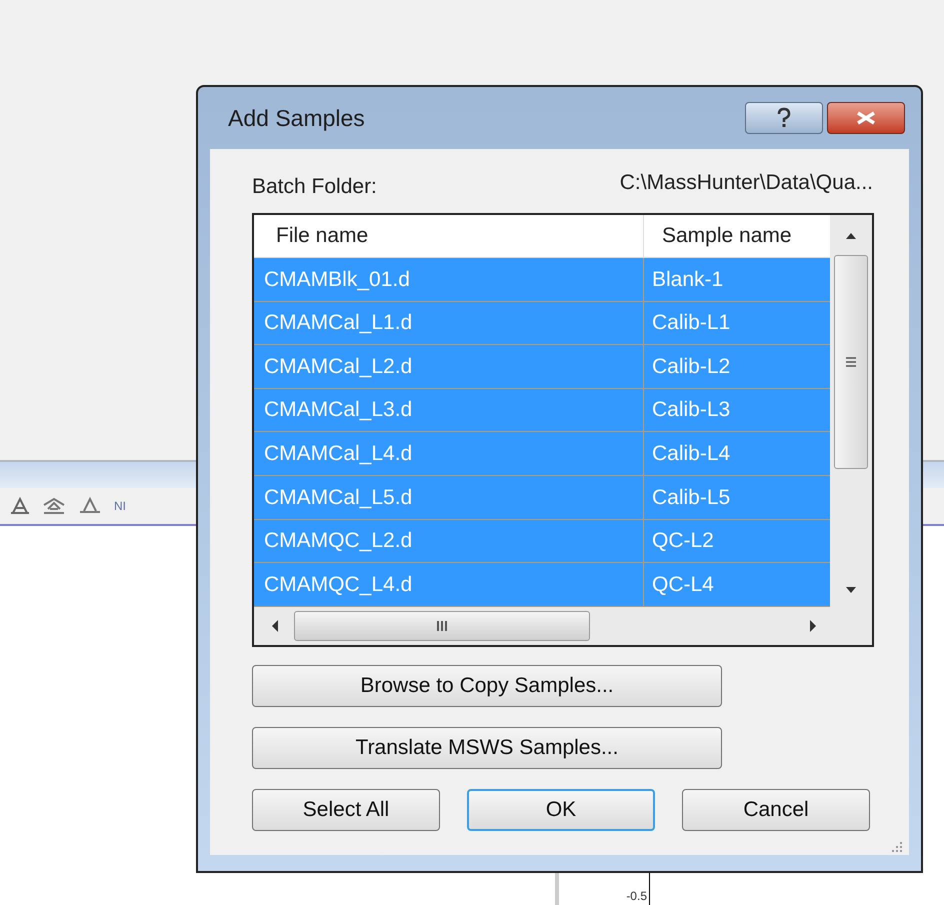 This screenshot has height=905, width=944. Describe the element at coordinates (449, 236) in the screenshot. I see `column-header: File name` at that location.